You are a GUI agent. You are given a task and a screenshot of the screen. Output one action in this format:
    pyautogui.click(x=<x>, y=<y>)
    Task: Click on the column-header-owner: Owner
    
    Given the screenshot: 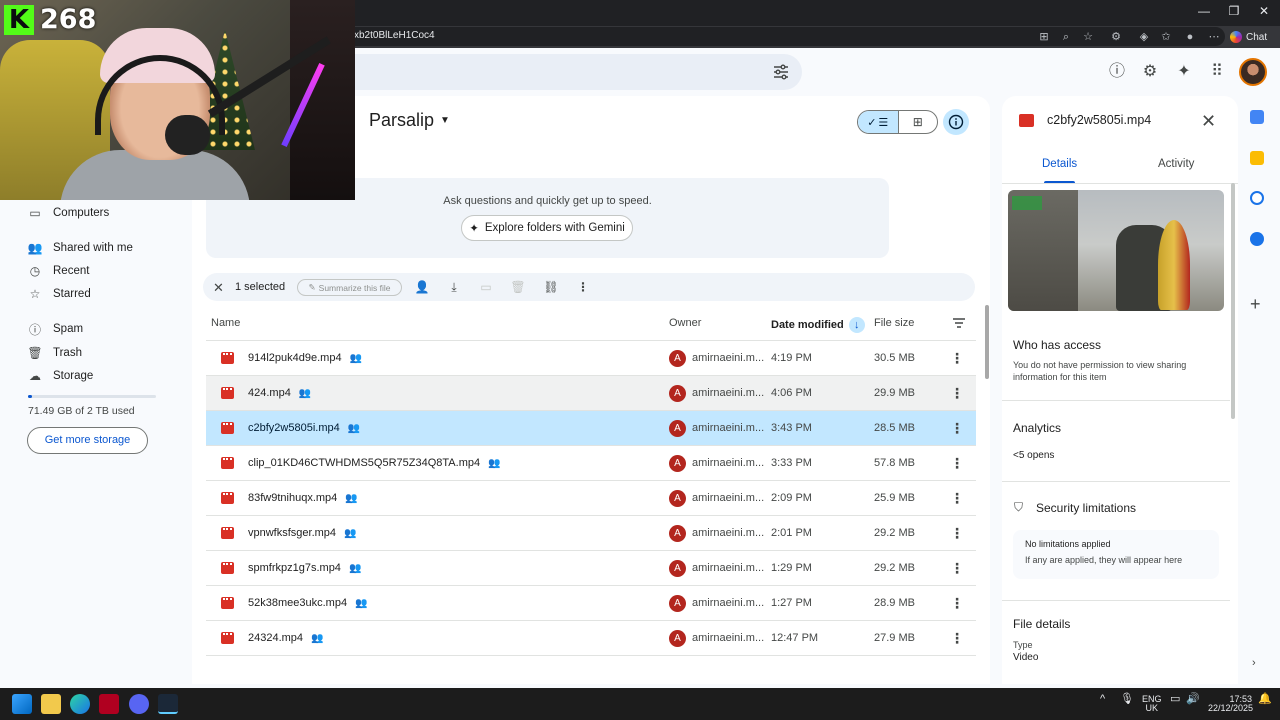 What is the action you would take?
    pyautogui.click(x=685, y=323)
    